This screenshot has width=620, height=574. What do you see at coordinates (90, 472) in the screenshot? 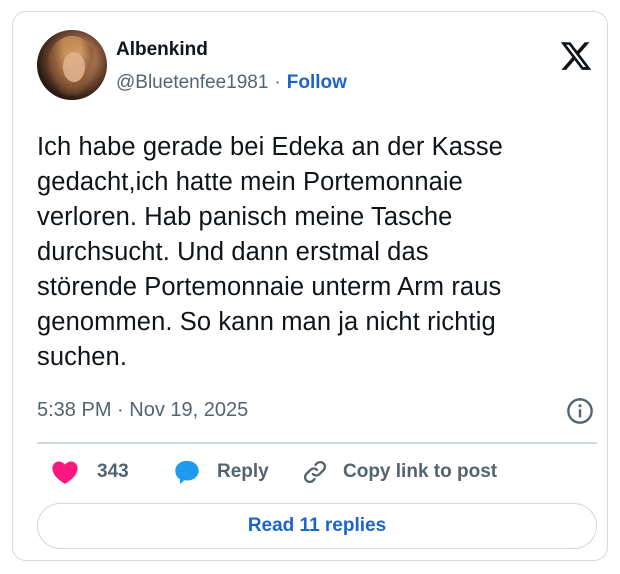
I see `like-button: 343` at bounding box center [90, 472].